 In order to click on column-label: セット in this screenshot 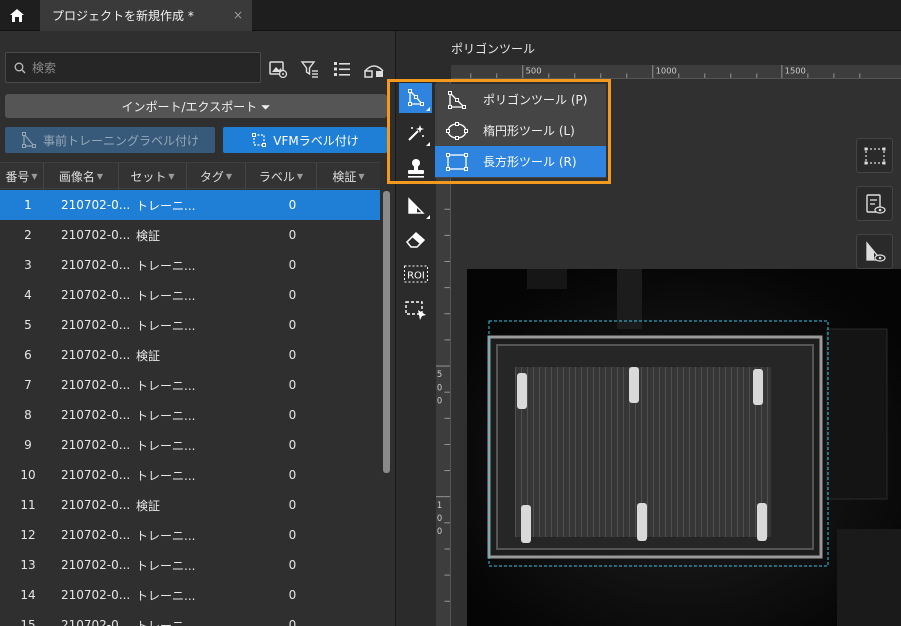, I will do `click(148, 177)`.